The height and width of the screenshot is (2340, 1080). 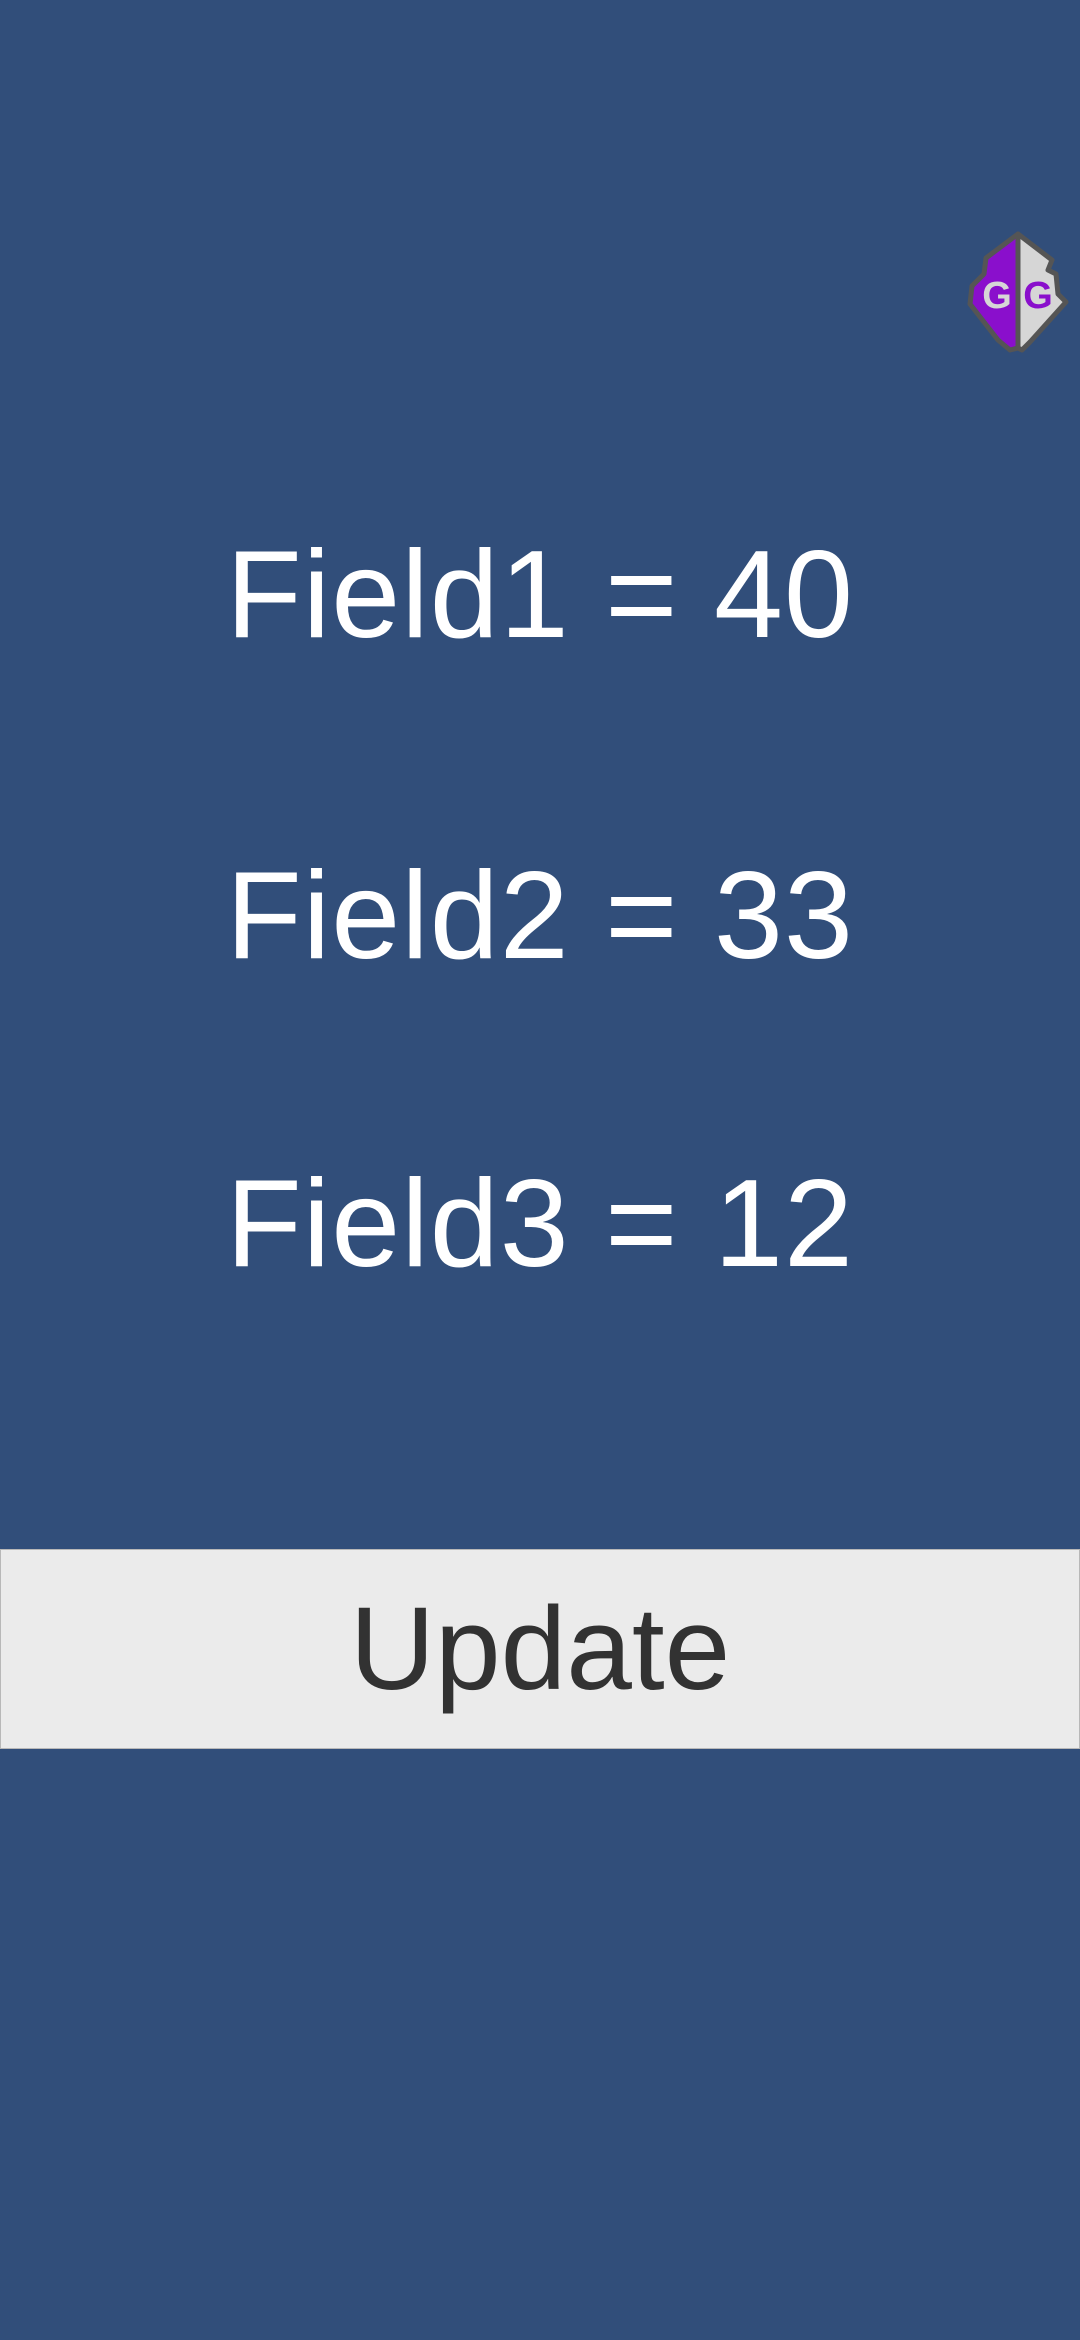 What do you see at coordinates (1018, 294) in the screenshot?
I see `gameguardian-icon: G G` at bounding box center [1018, 294].